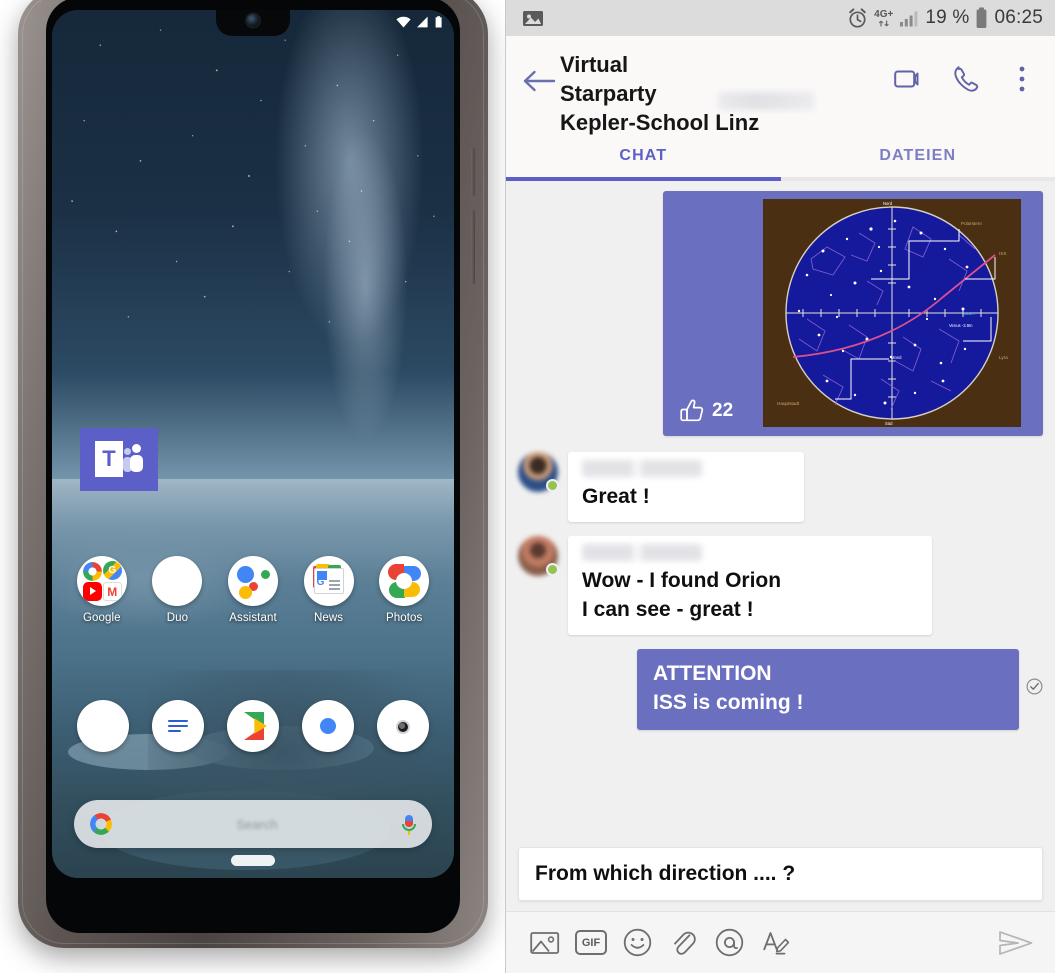 The width and height of the screenshot is (1055, 973). I want to click on app-label: News, so click(329, 618).